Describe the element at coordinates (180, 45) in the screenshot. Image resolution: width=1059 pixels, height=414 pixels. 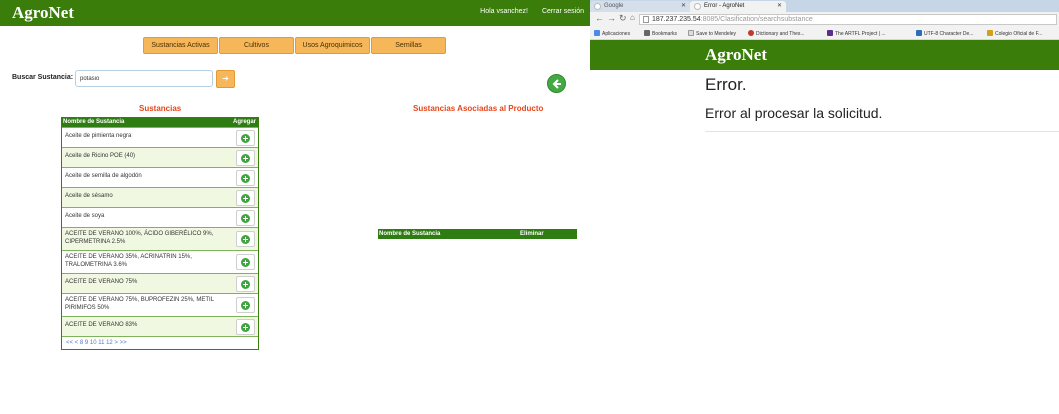
I see `nav-sustancias-activas-button: Sustancias Activas` at that location.